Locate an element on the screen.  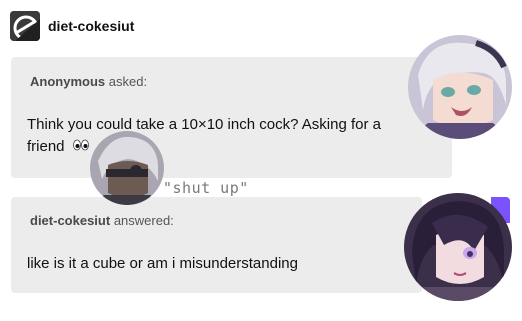
answerer-avatar is located at coordinates (458, 247).